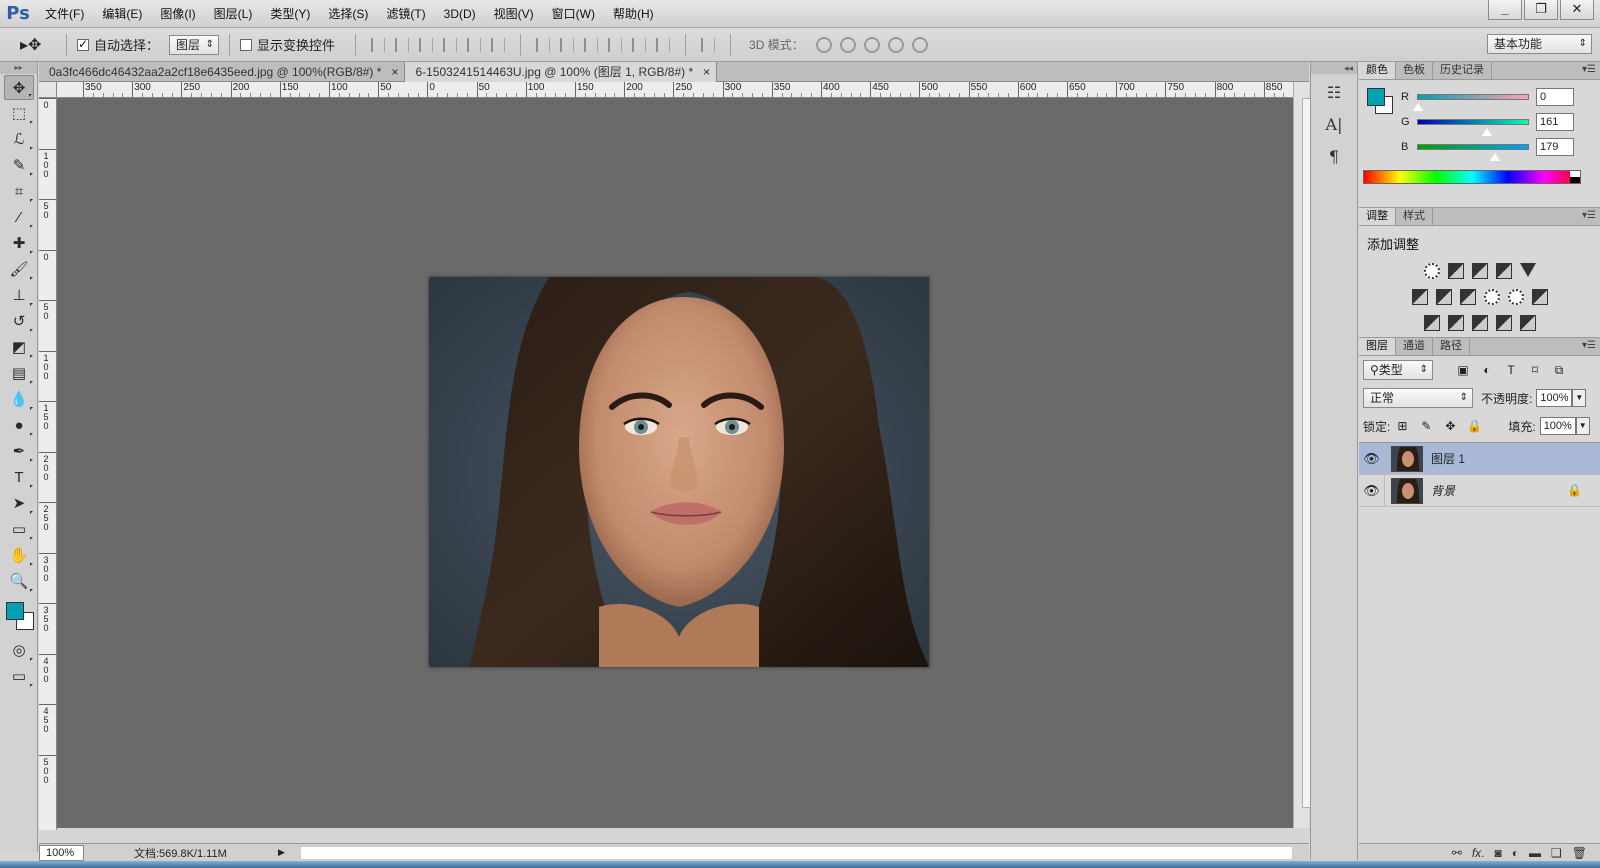  What do you see at coordinates (708, 44) in the screenshot?
I see `auto-align-icon` at bounding box center [708, 44].